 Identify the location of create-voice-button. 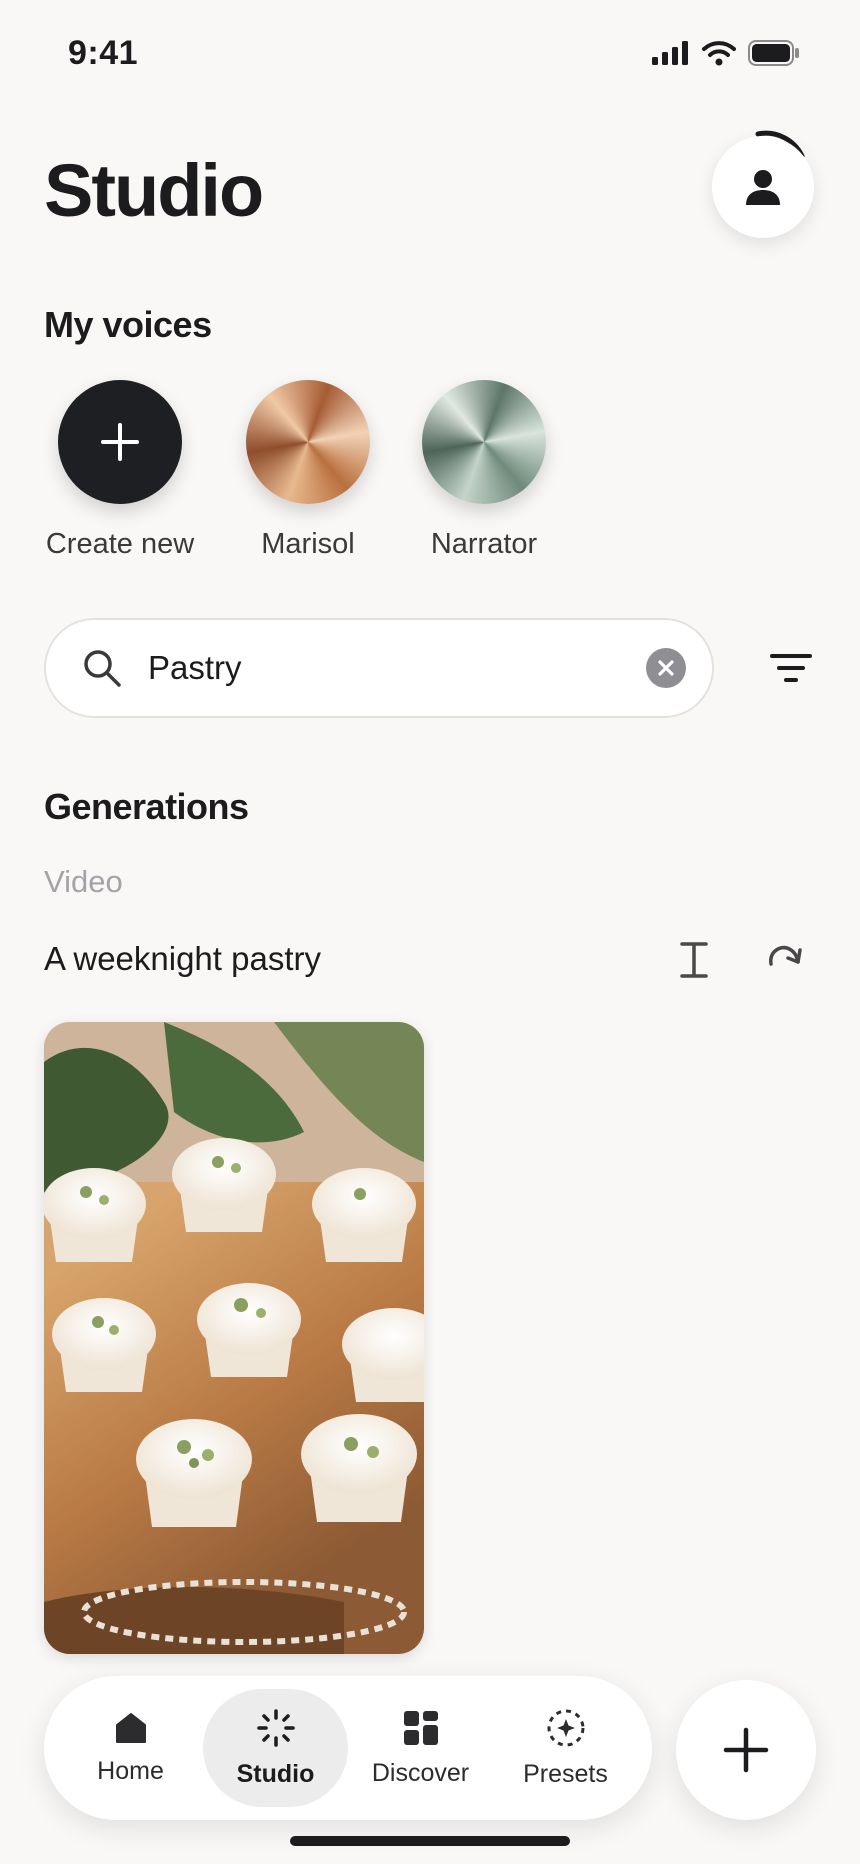
(120, 442).